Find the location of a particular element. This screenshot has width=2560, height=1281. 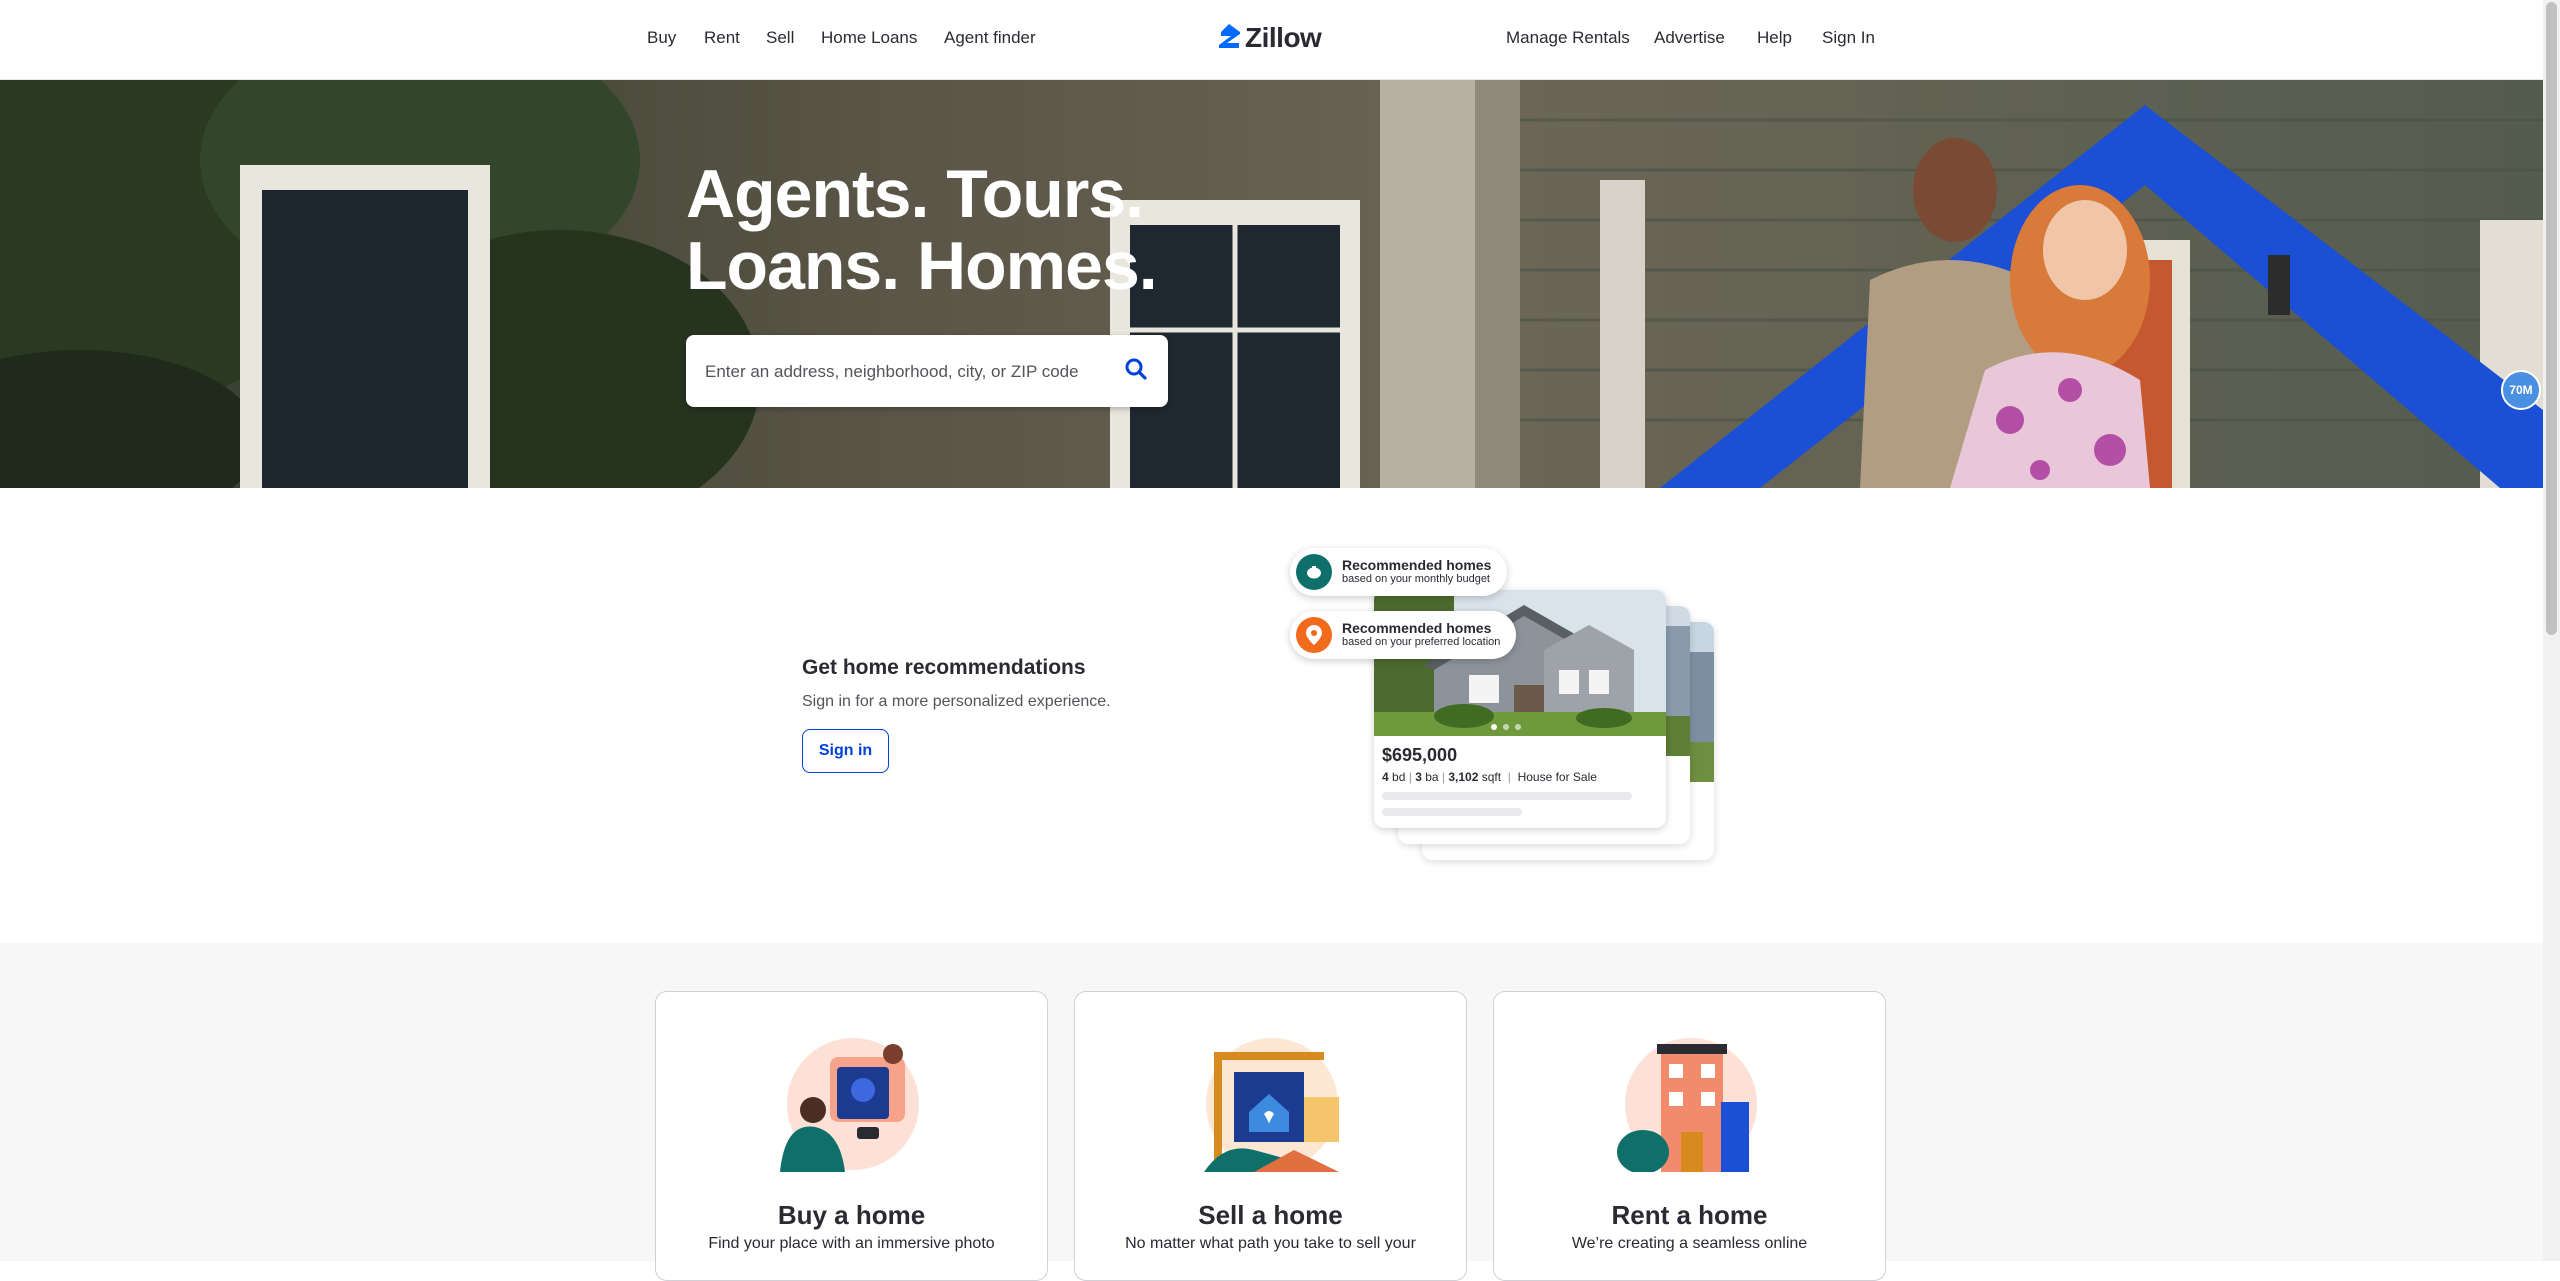

search-icon is located at coordinates (1136, 371).